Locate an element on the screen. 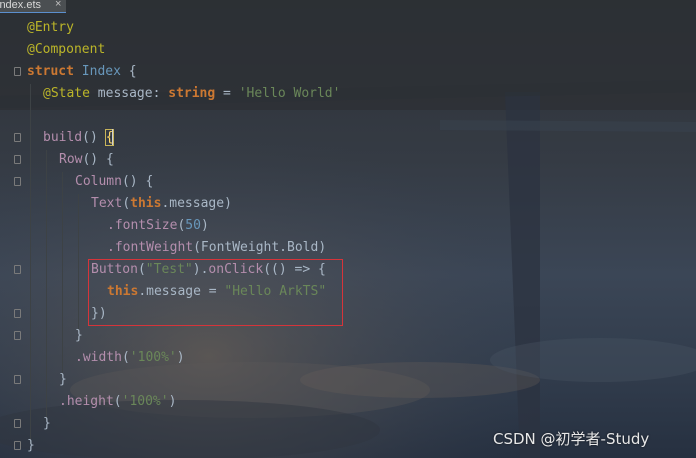 Image resolution: width=696 pixels, height=458 pixels. code-token: .fontSize is located at coordinates (142, 225).